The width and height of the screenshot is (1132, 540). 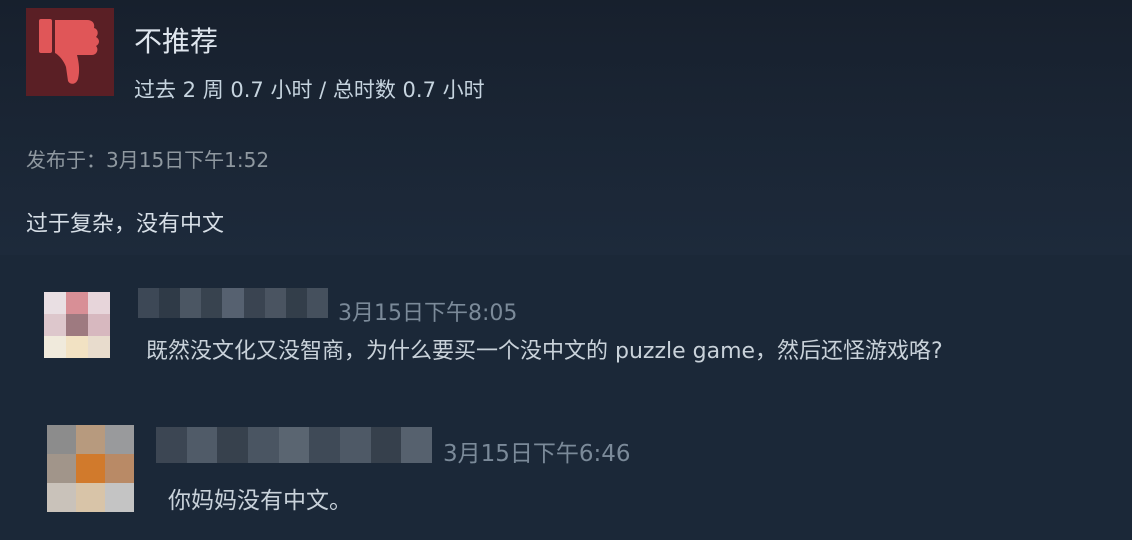 What do you see at coordinates (428, 313) in the screenshot?
I see `comment-timestamp: 3月15日下午8:05` at bounding box center [428, 313].